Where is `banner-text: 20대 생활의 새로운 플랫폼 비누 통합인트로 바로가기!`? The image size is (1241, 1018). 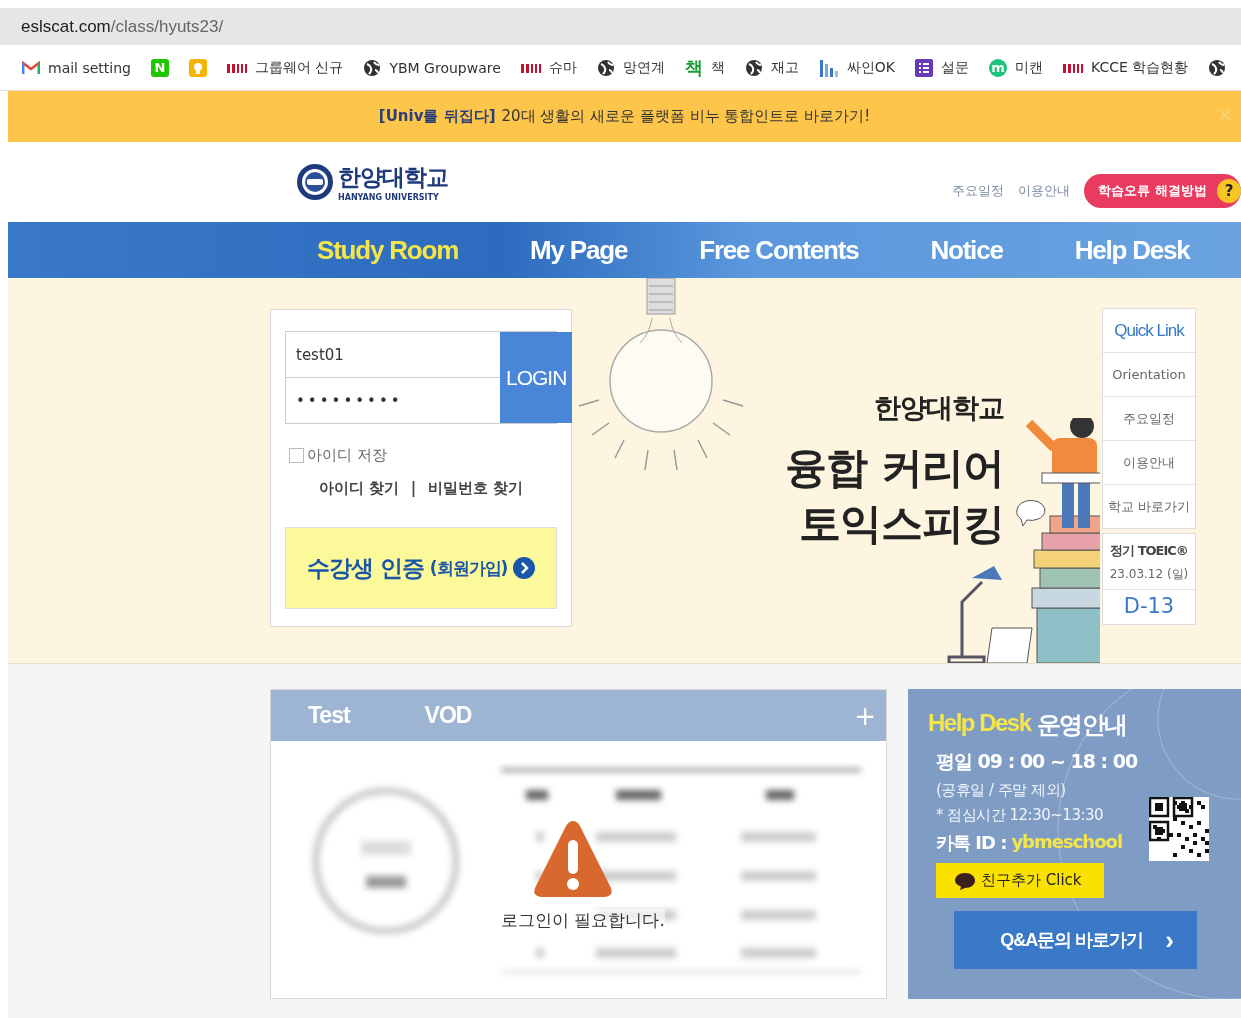
banner-text: 20대 생활의 새로운 플랫폼 비누 통합인트로 바로가기! is located at coordinates (686, 116).